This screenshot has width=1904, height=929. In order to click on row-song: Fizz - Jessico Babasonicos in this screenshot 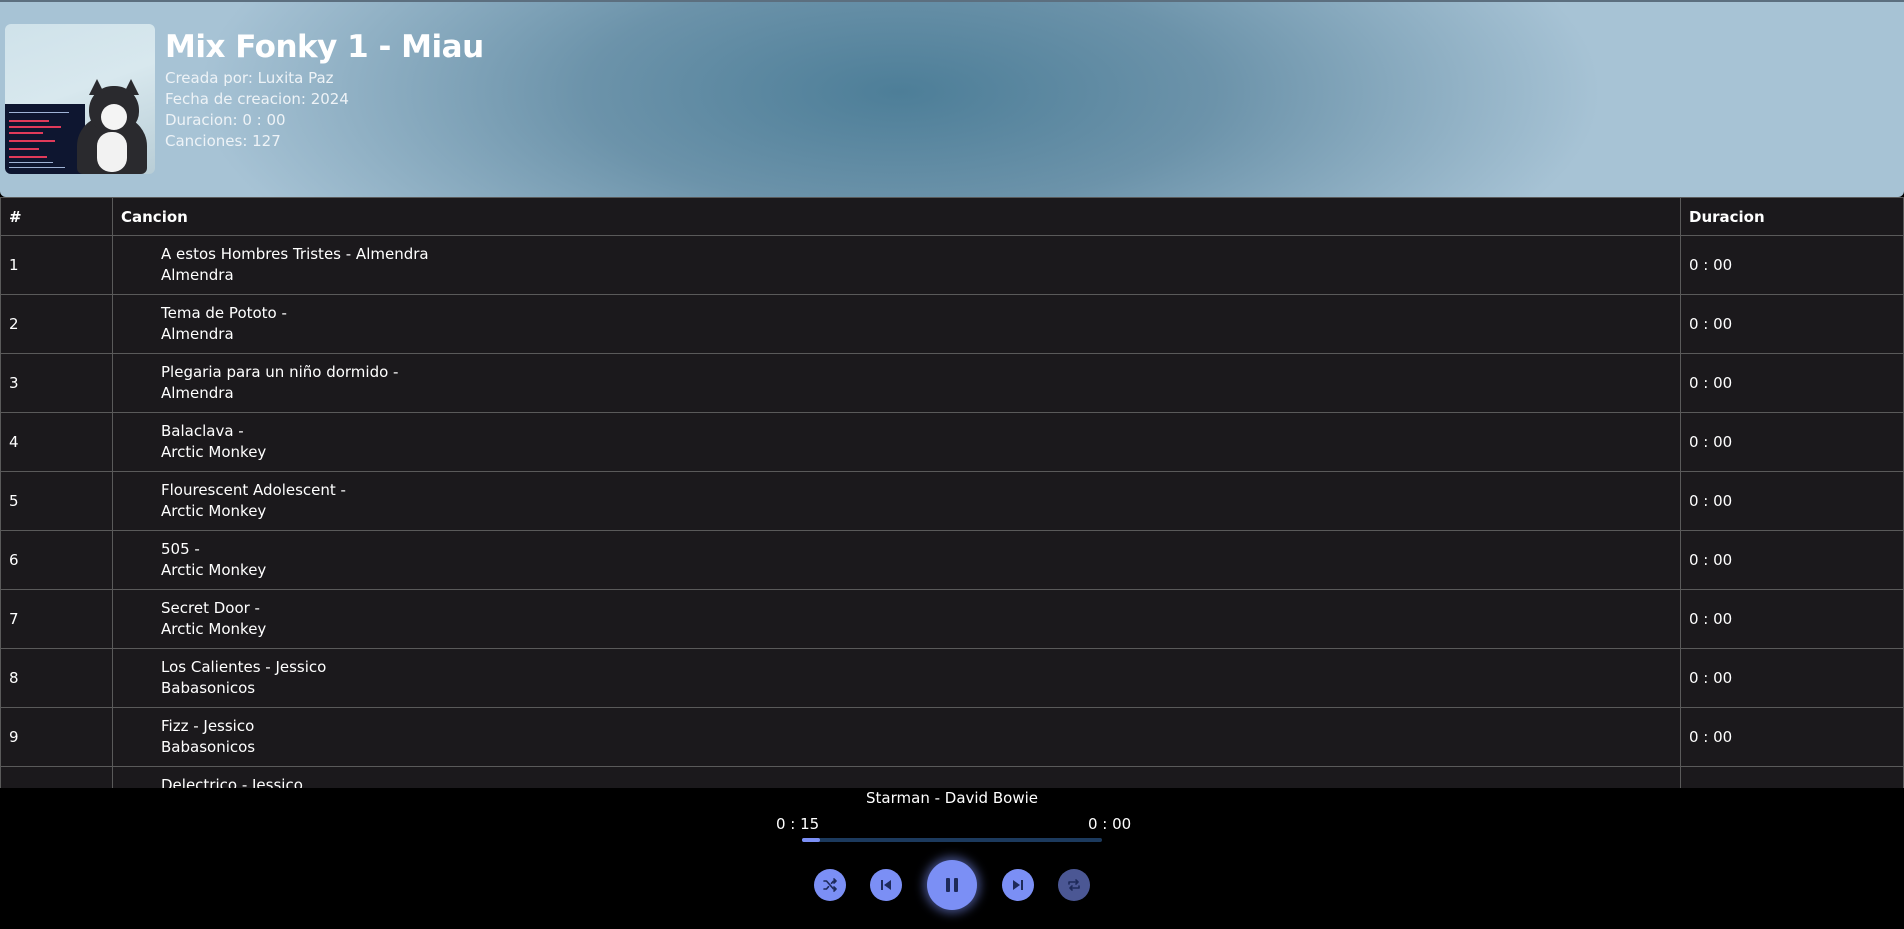, I will do `click(896, 737)`.